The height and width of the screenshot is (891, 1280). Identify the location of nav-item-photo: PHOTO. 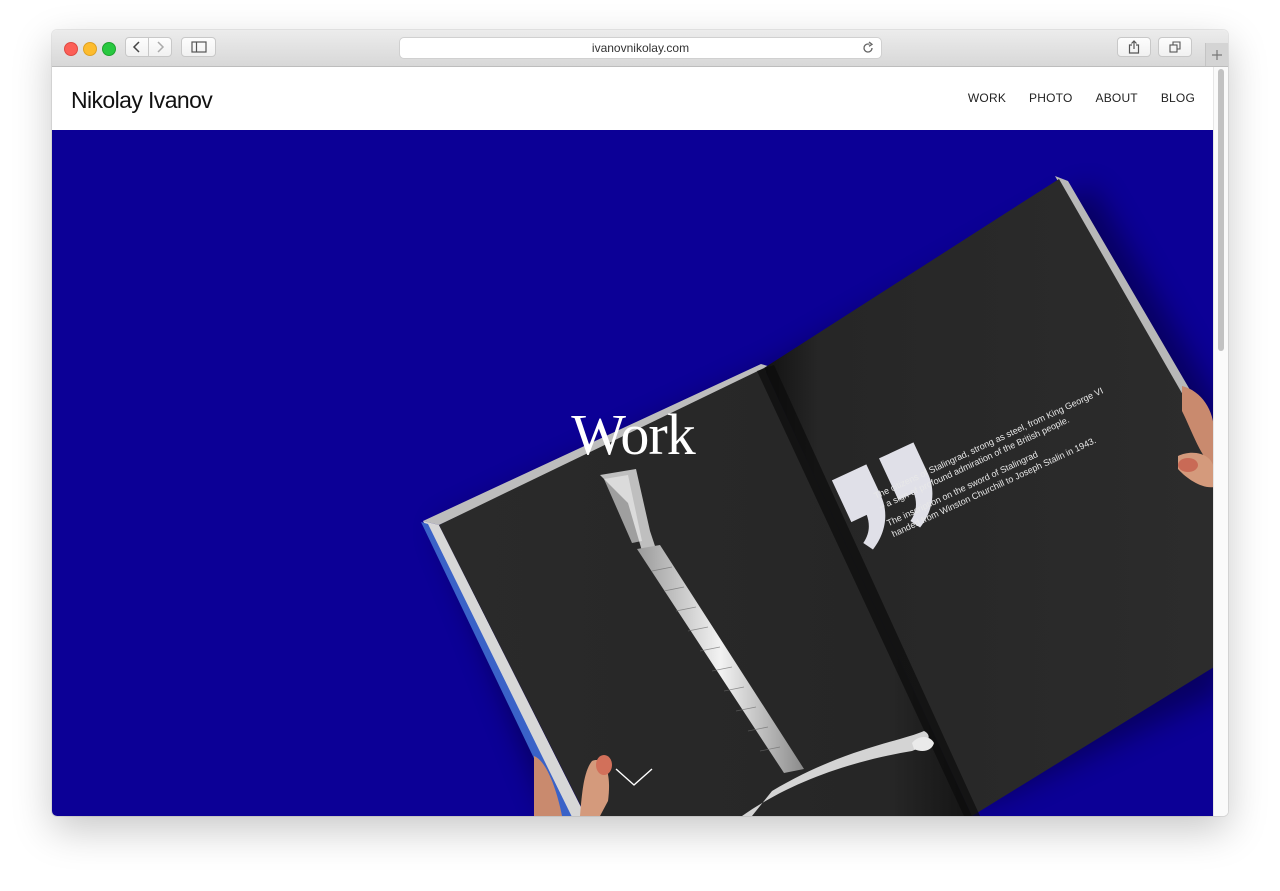
(1050, 98).